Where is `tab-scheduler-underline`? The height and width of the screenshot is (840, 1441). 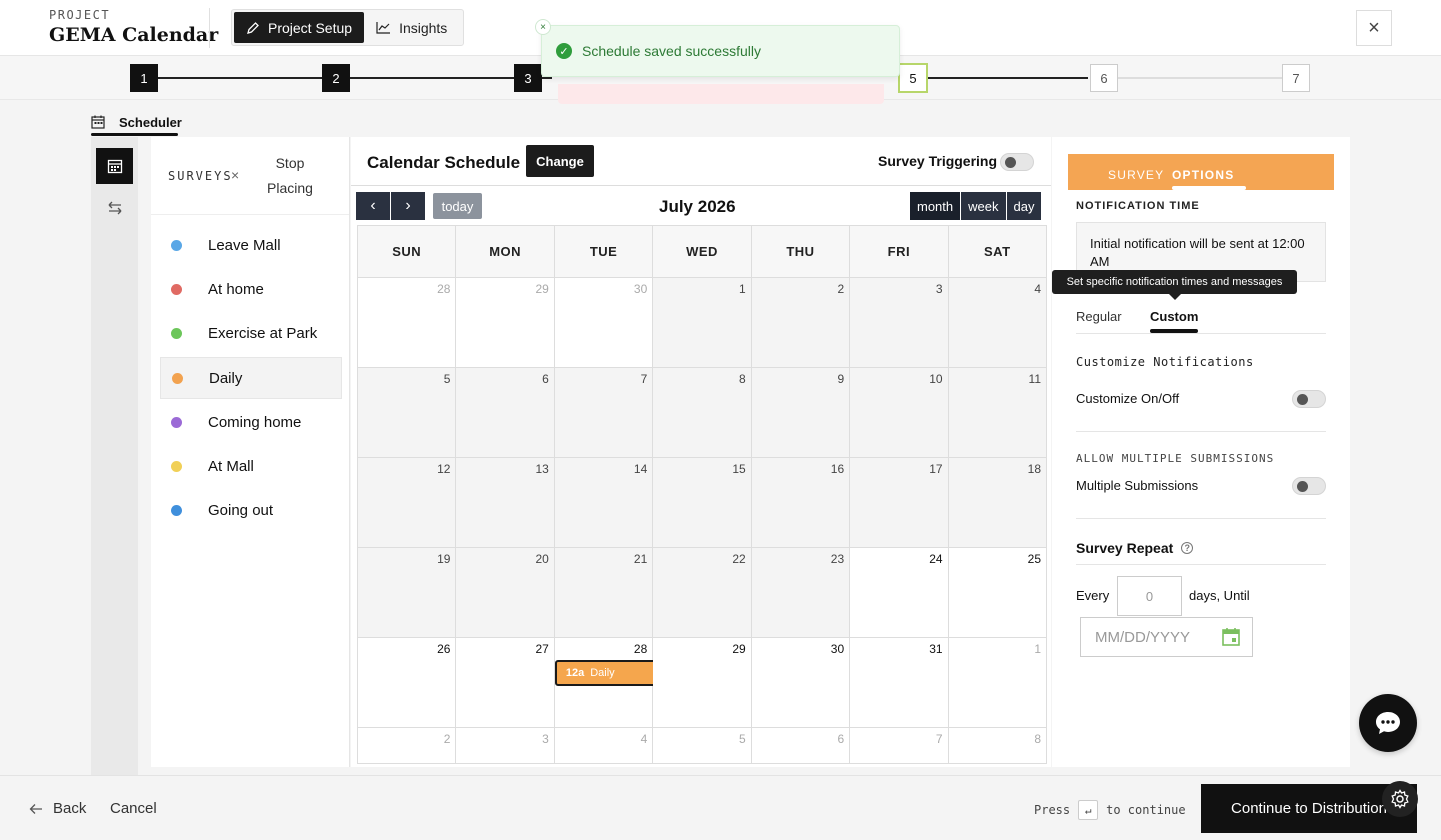
tab-scheduler-underline is located at coordinates (134, 134).